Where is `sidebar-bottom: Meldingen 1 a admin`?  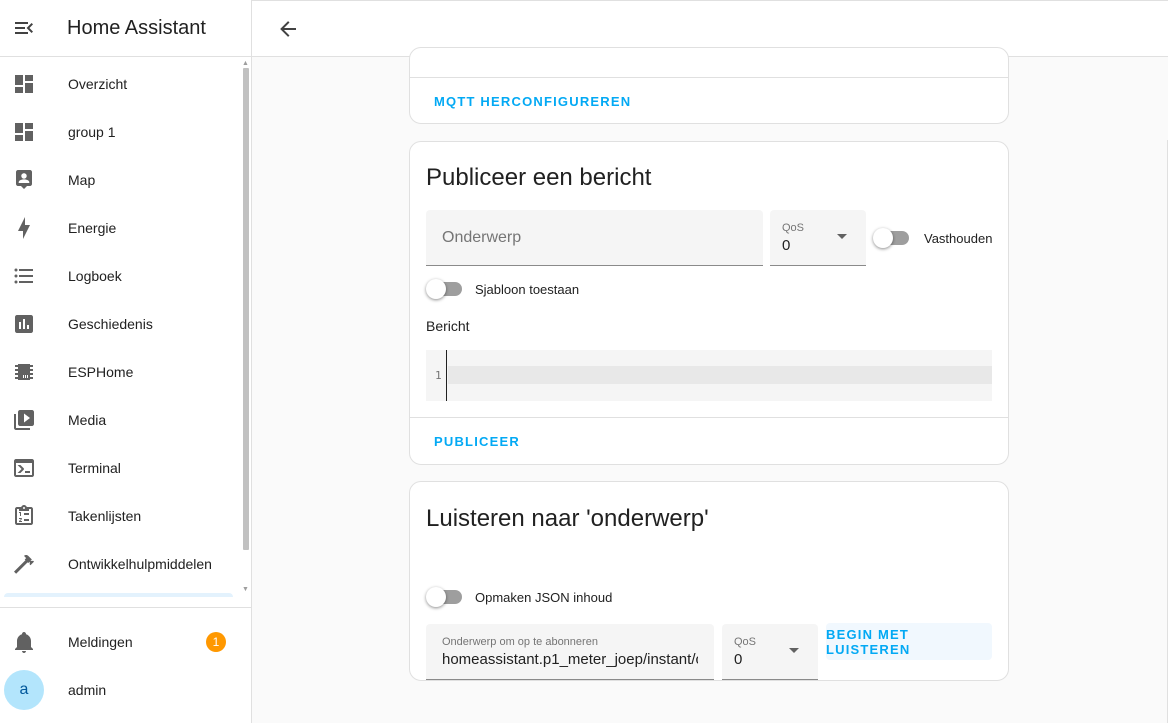 sidebar-bottom: Meldingen 1 a admin is located at coordinates (125, 666).